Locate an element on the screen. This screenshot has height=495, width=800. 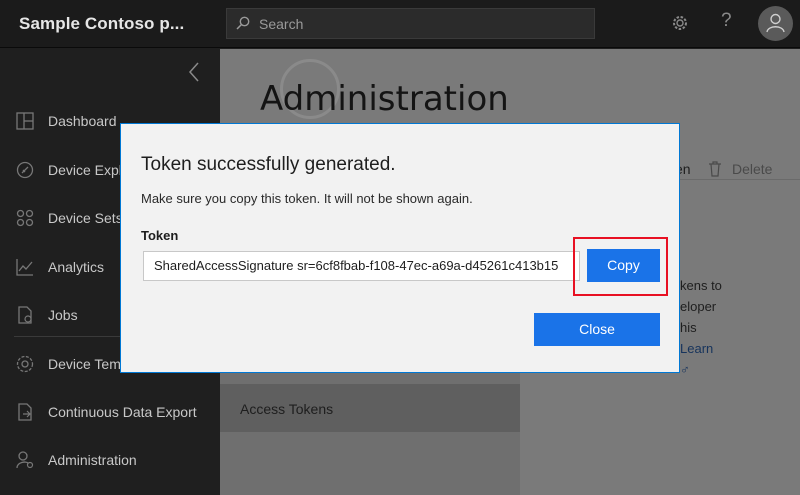
gear-icon is located at coordinates (680, 23).